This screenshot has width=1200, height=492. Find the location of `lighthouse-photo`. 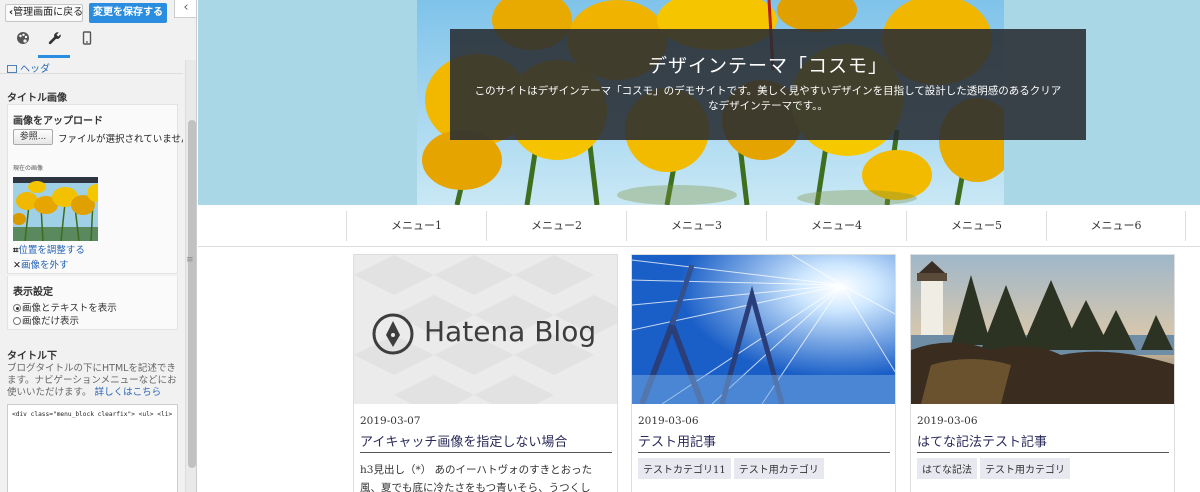

lighthouse-photo is located at coordinates (1042, 329).